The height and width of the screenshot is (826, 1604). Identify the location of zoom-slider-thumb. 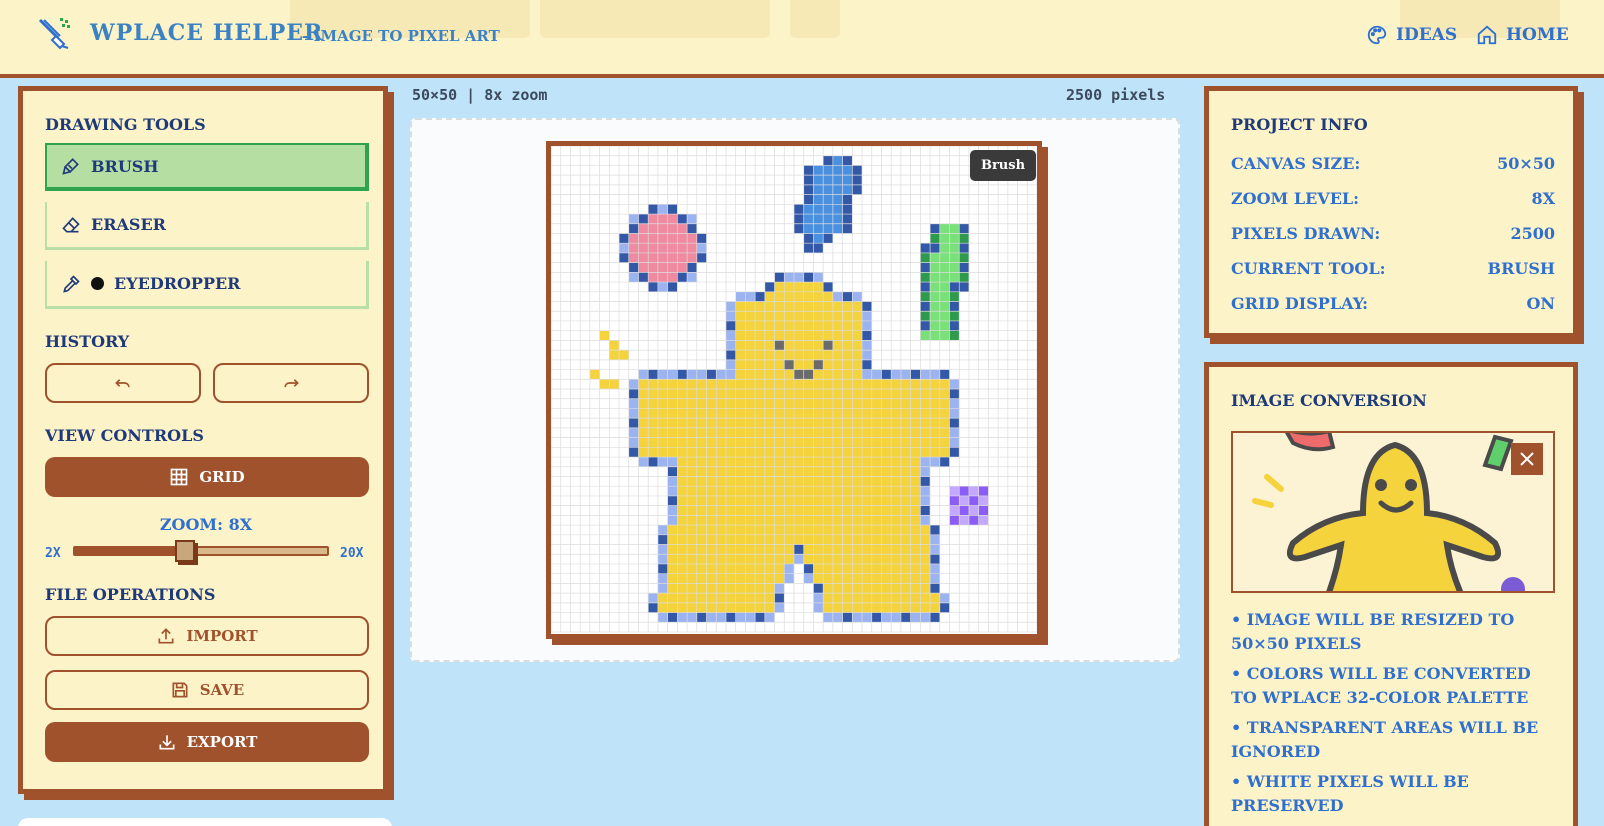
(185, 551).